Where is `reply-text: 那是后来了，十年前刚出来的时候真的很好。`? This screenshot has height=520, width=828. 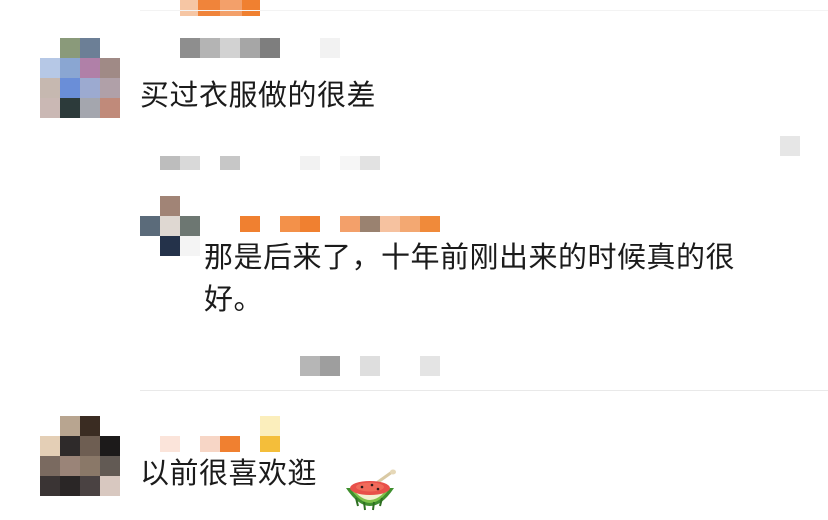
reply-text: 那是后来了，十年前刚出来的时候真的很好。 is located at coordinates (470, 278).